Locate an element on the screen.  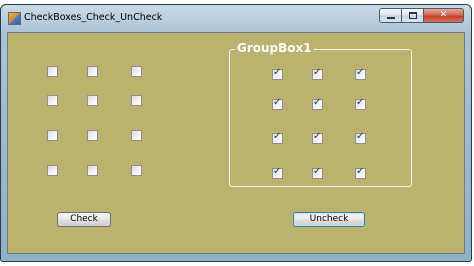
form-checkbox-r1-c2 is located at coordinates (92, 71).